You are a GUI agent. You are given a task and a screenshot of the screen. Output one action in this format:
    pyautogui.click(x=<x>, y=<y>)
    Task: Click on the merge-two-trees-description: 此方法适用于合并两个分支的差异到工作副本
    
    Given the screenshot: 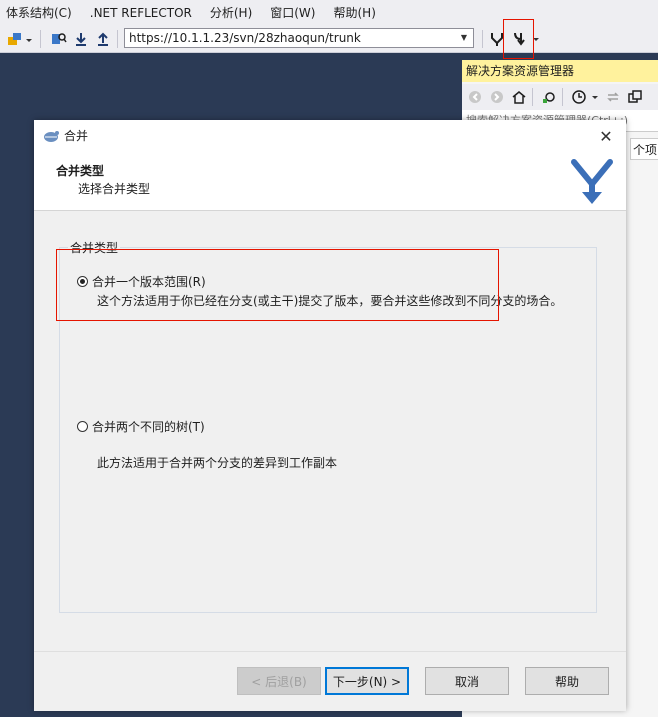 What is the action you would take?
    pyautogui.click(x=217, y=463)
    